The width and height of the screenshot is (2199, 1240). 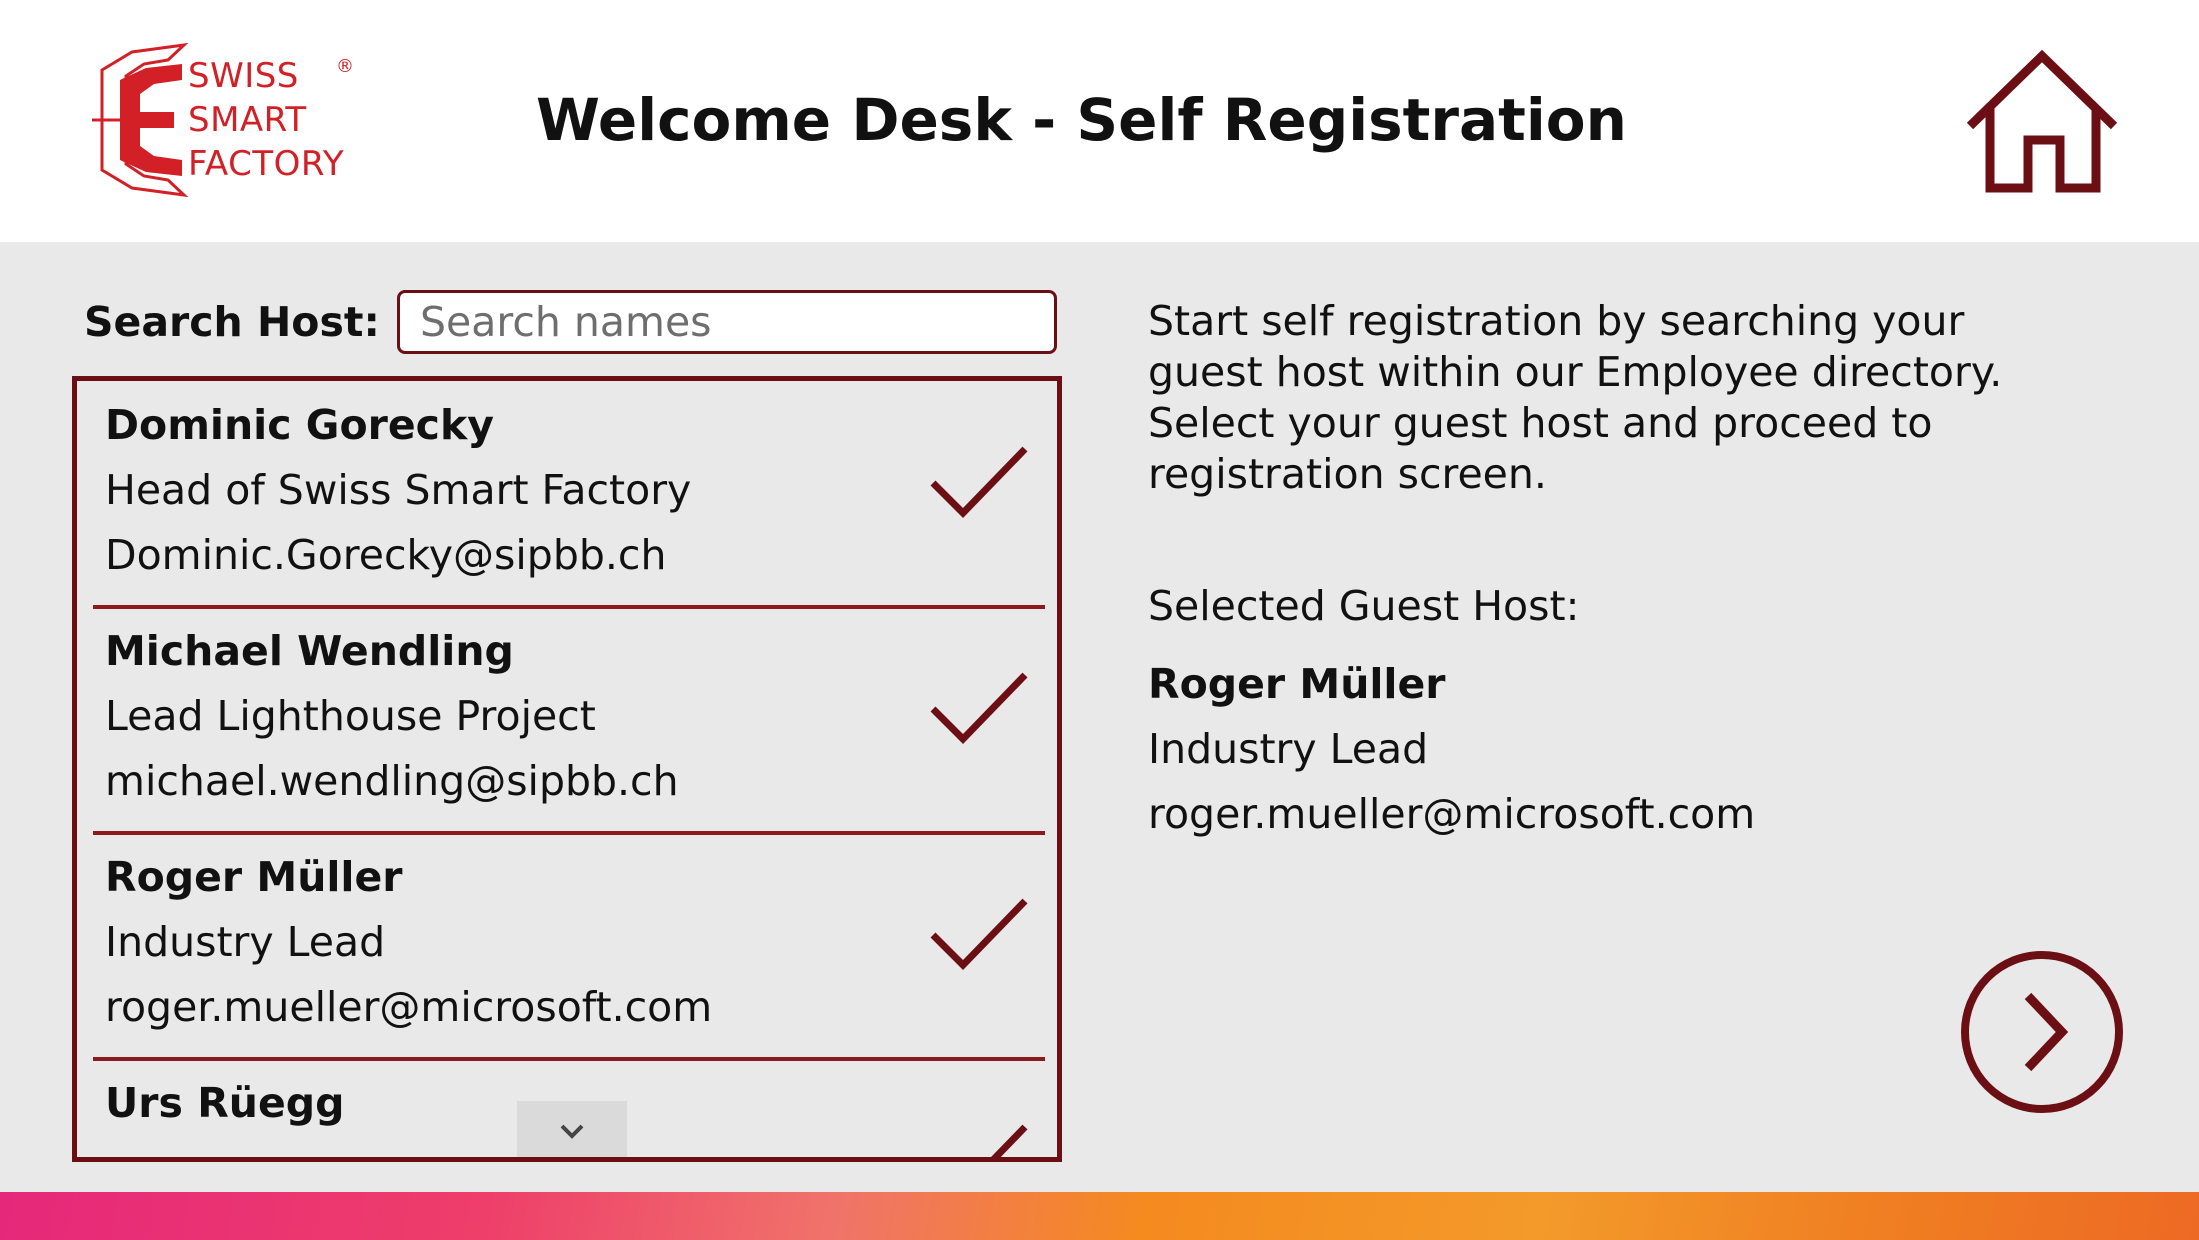 What do you see at coordinates (1297, 684) in the screenshot?
I see `selected-host-name: Roger Müller` at bounding box center [1297, 684].